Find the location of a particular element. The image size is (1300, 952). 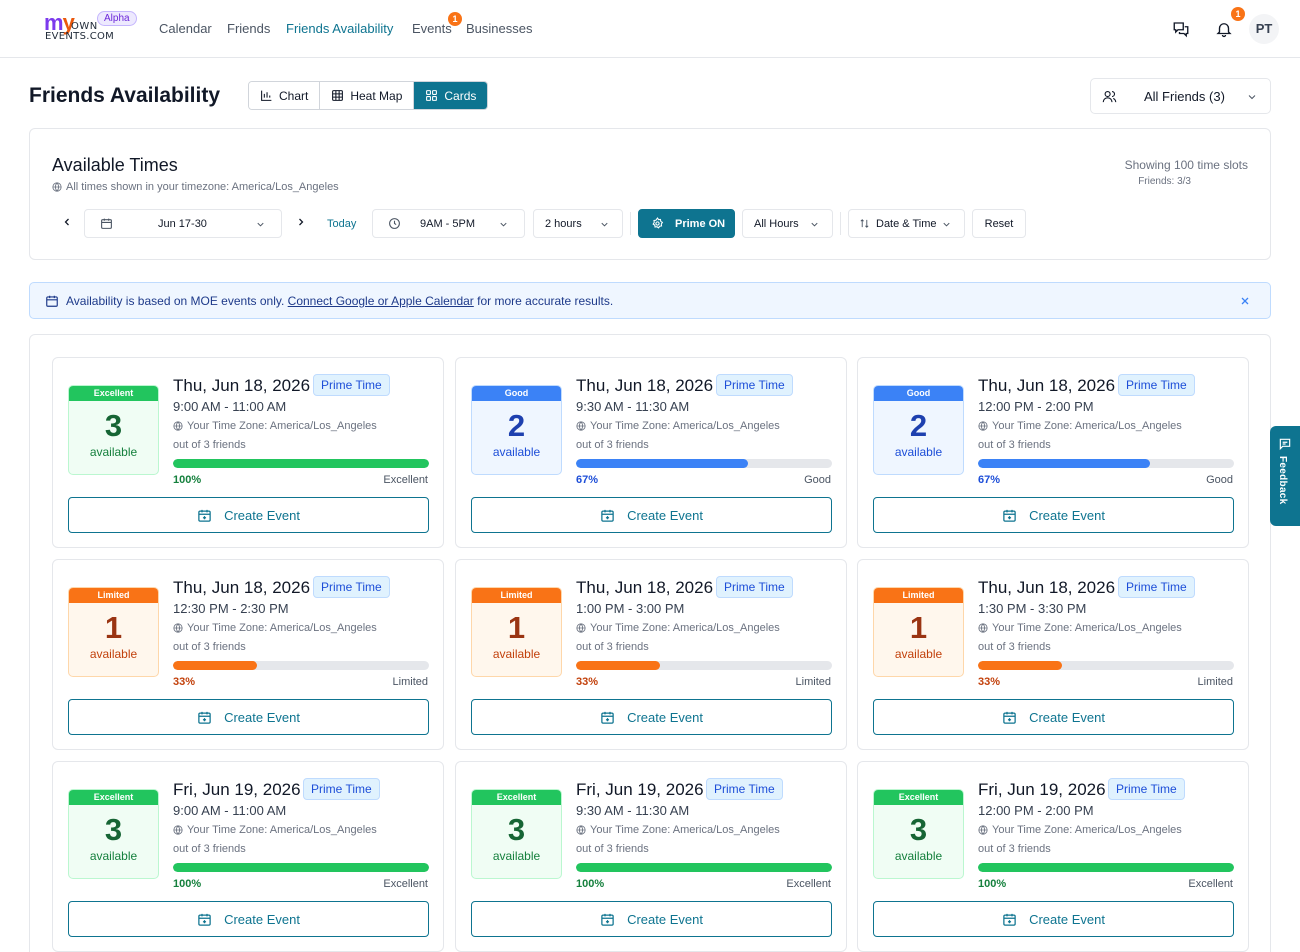

view-heatmap-button: Heat Map is located at coordinates (367, 95).